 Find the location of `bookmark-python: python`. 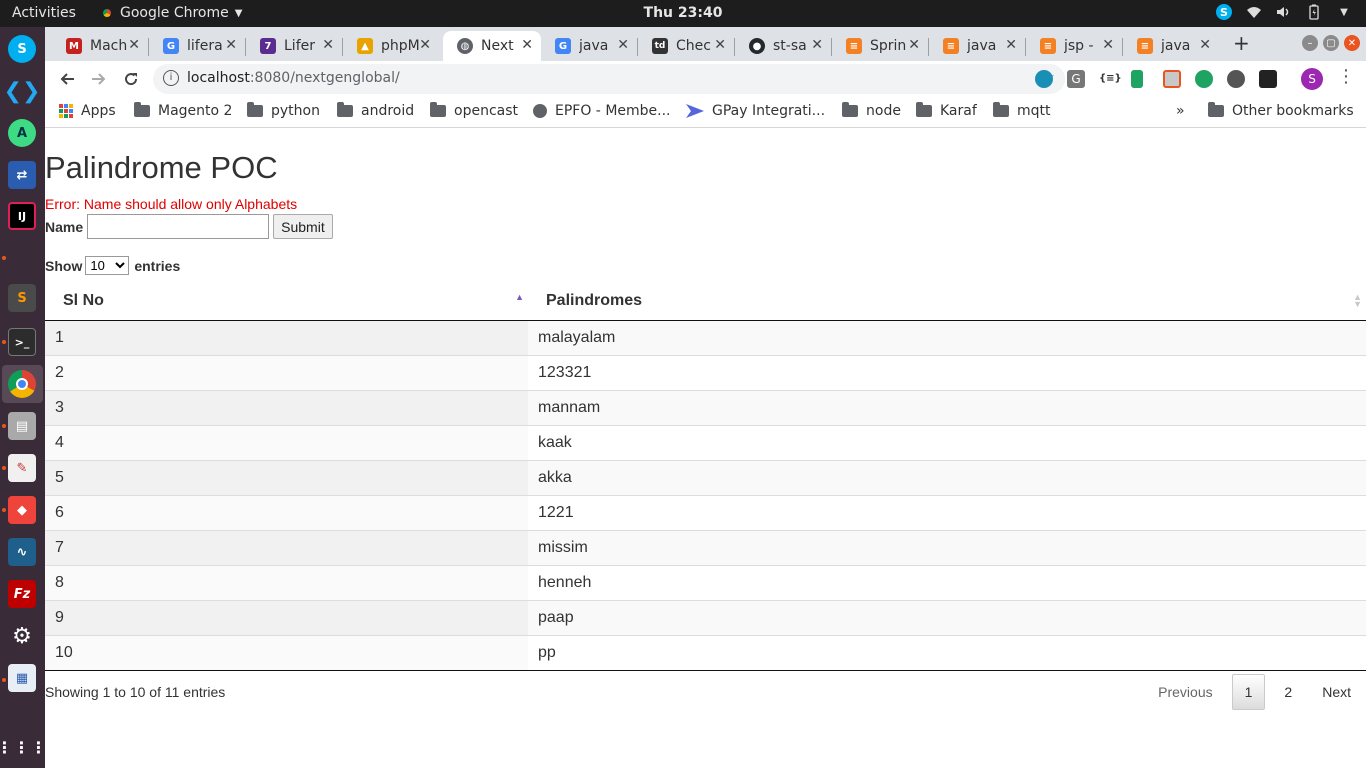

bookmark-python: python is located at coordinates (283, 110).